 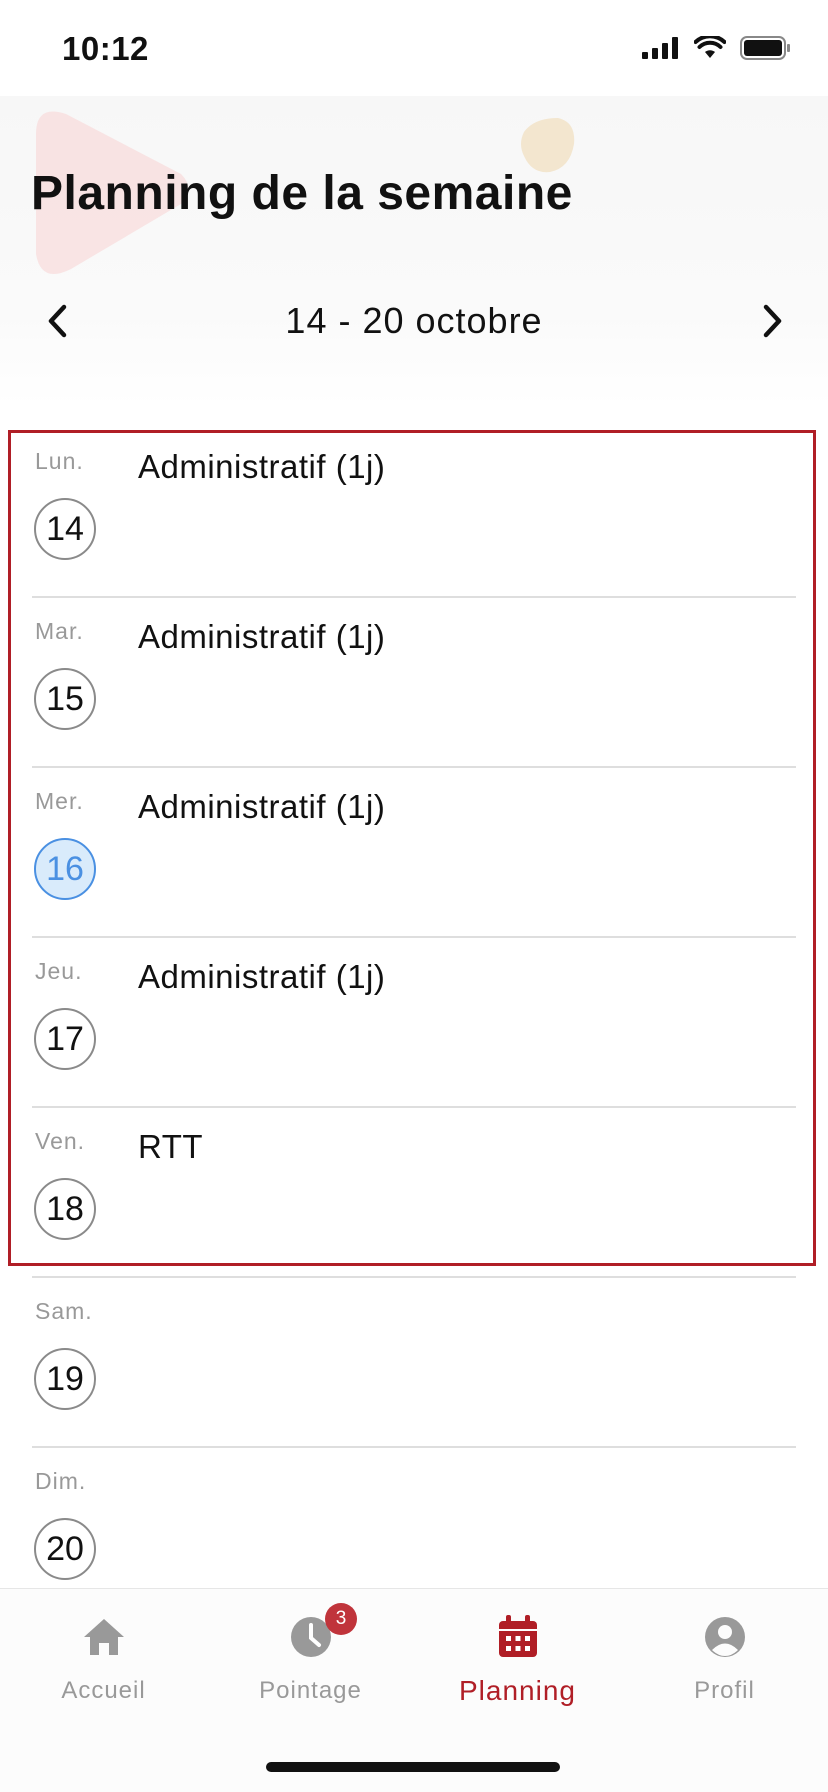 What do you see at coordinates (65, 1379) in the screenshot?
I see `day-number: 19` at bounding box center [65, 1379].